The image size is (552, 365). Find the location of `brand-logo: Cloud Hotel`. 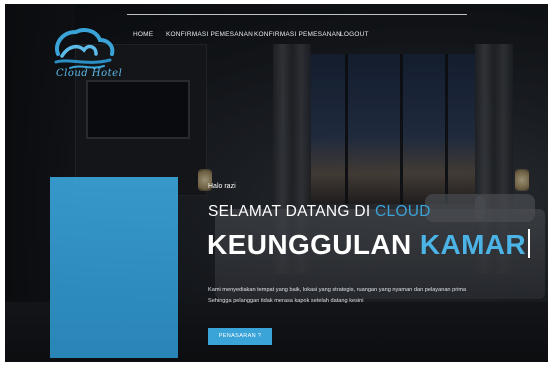

brand-logo: Cloud Hotel is located at coordinates (85, 53).